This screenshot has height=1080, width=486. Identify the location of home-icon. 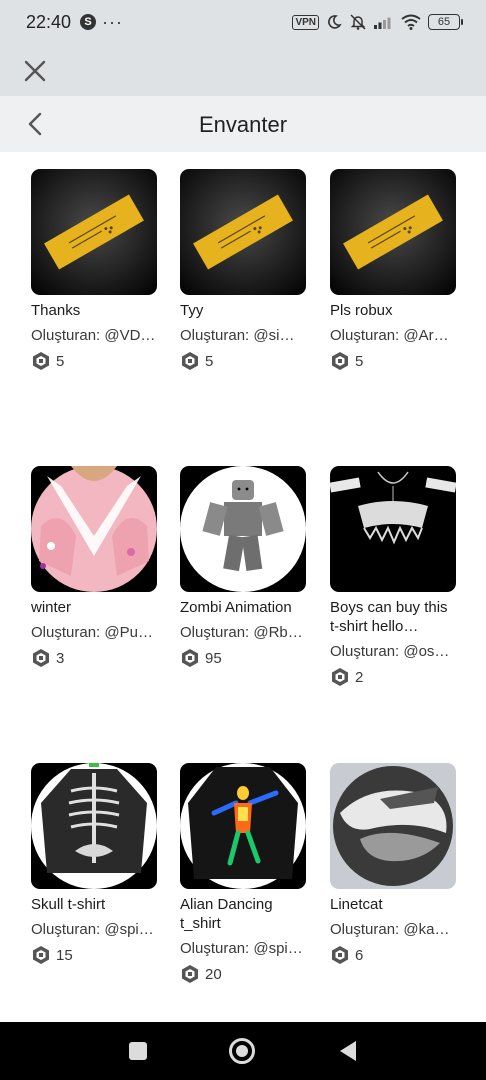
(242, 1051).